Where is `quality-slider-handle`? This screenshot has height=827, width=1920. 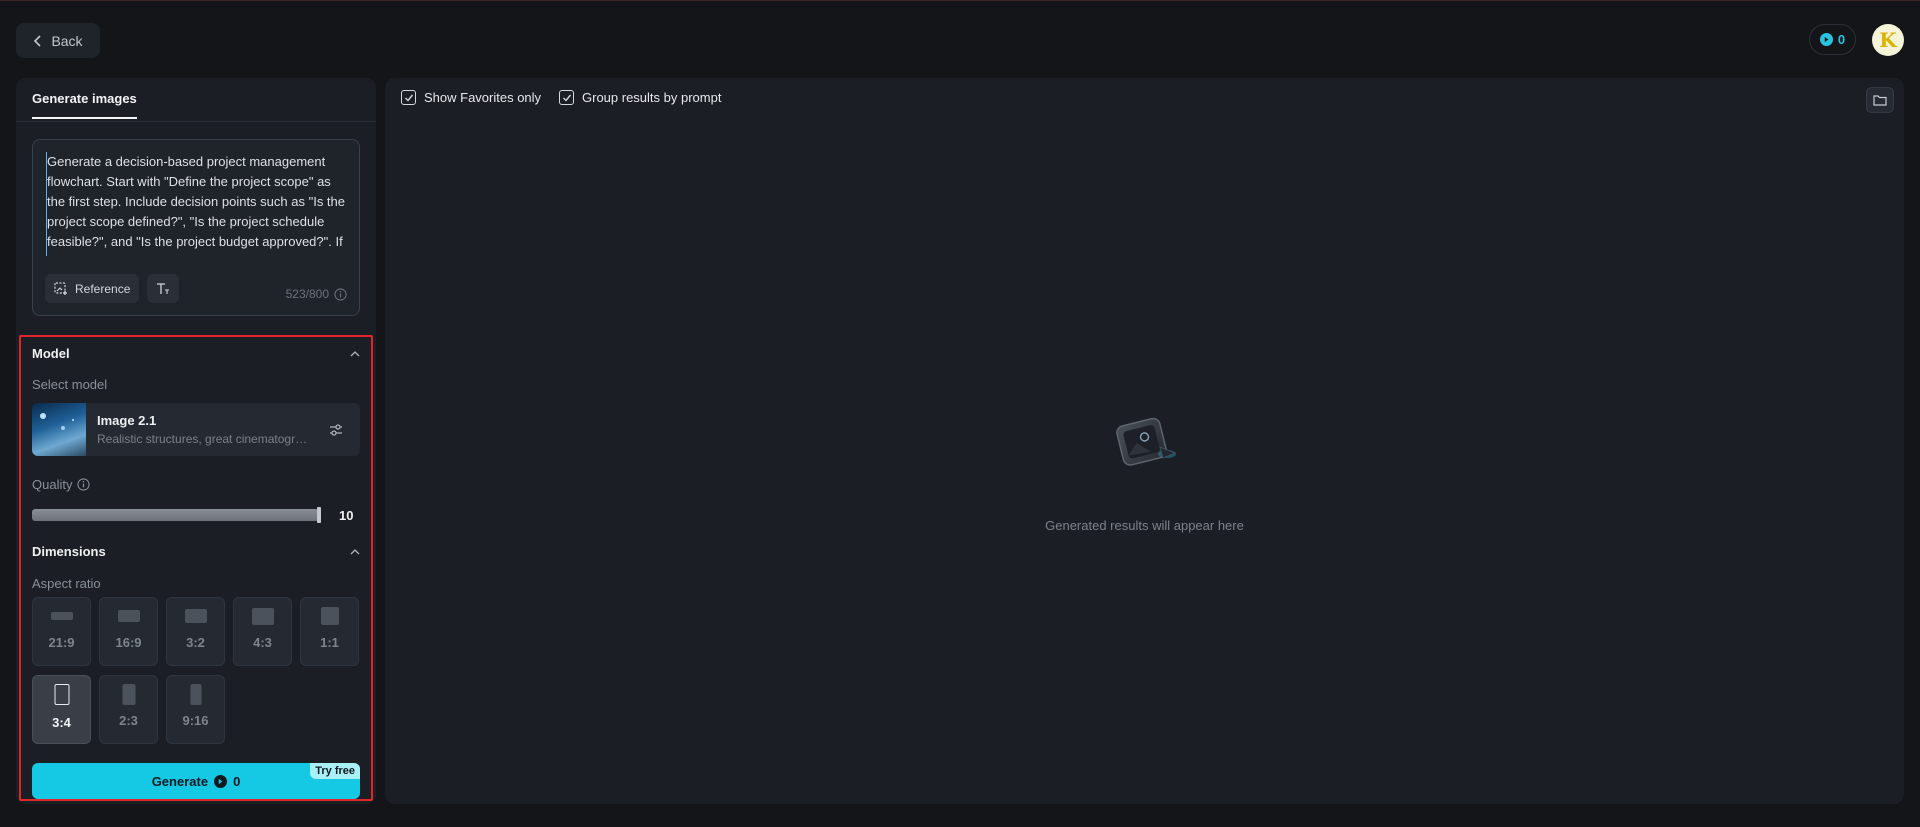 quality-slider-handle is located at coordinates (319, 515).